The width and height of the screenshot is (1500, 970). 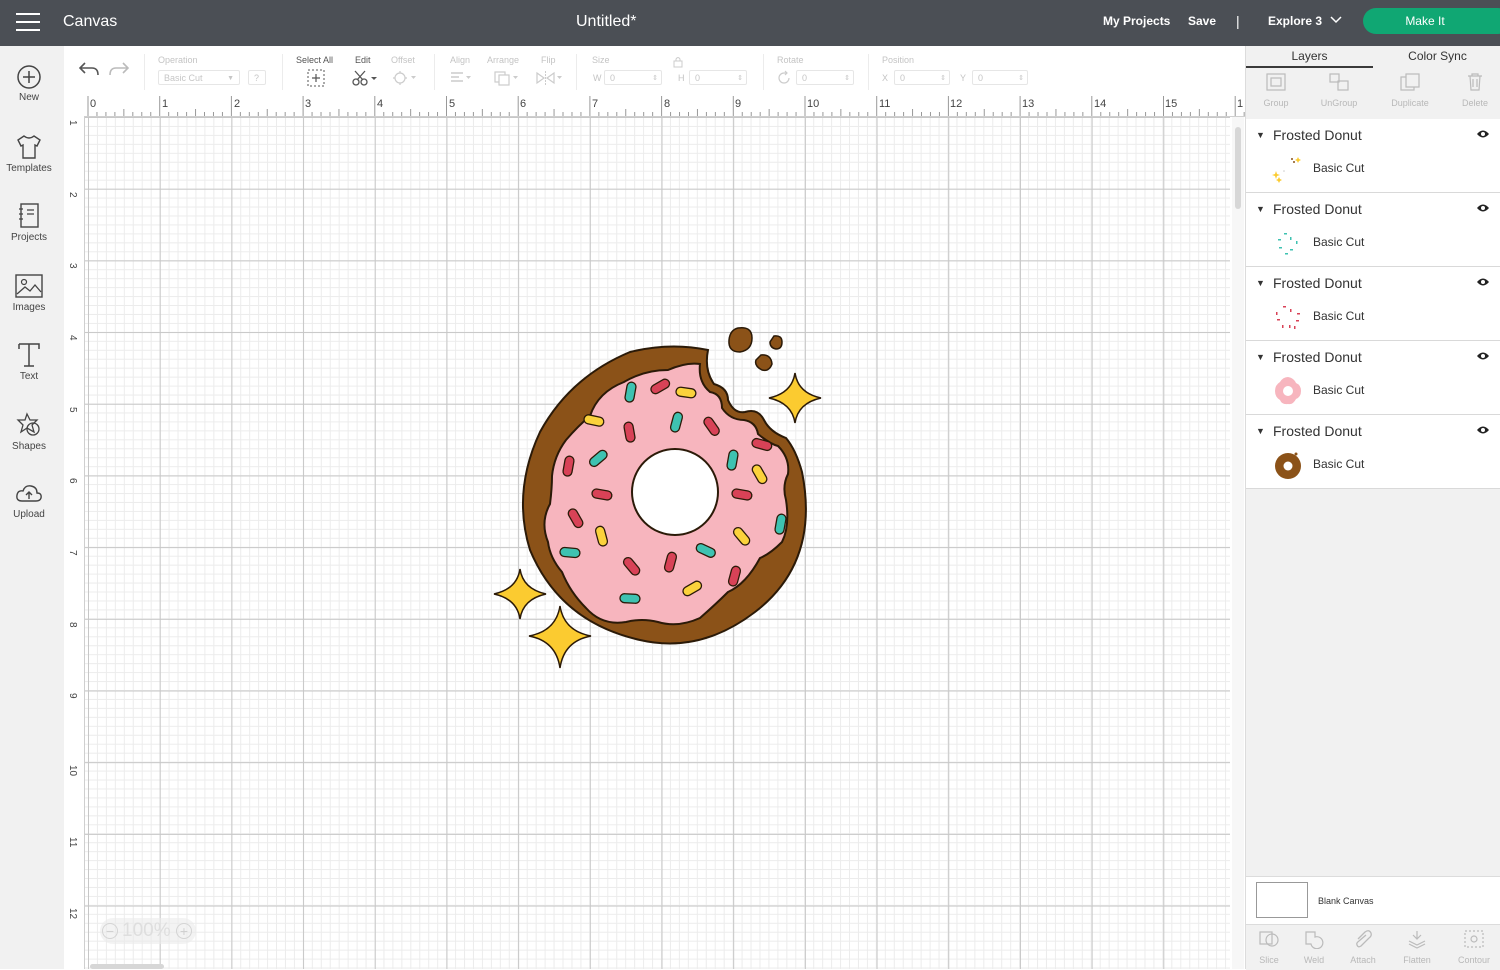 What do you see at coordinates (72, 842) in the screenshot?
I see `ruler-v-11: 11` at bounding box center [72, 842].